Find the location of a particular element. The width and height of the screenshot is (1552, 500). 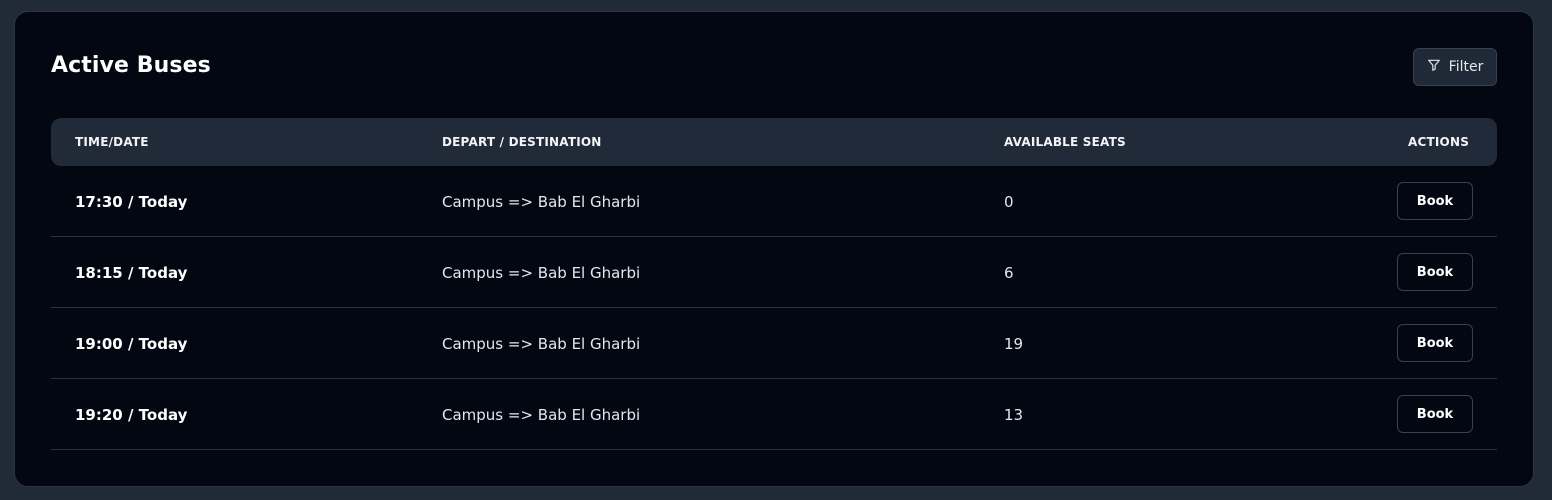

time-cell: 19:00 / Today is located at coordinates (131, 343).